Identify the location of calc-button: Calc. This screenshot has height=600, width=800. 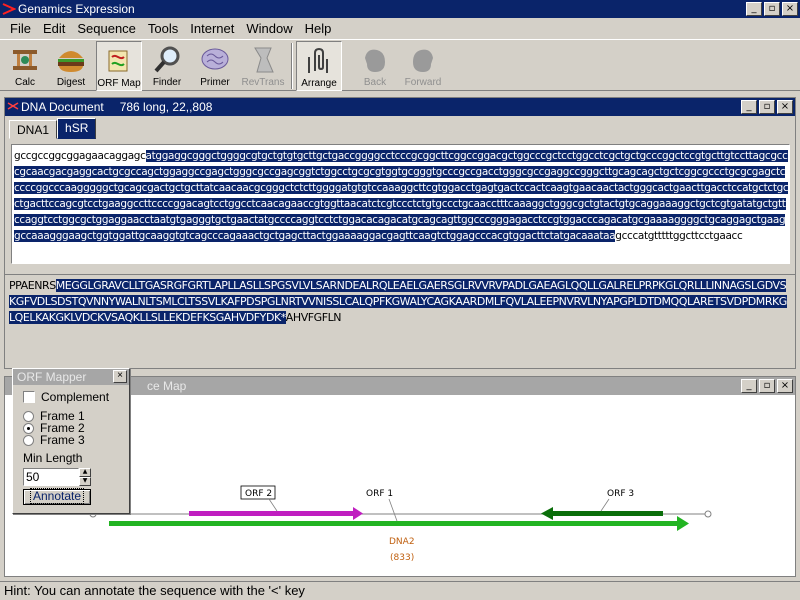
(25, 66).